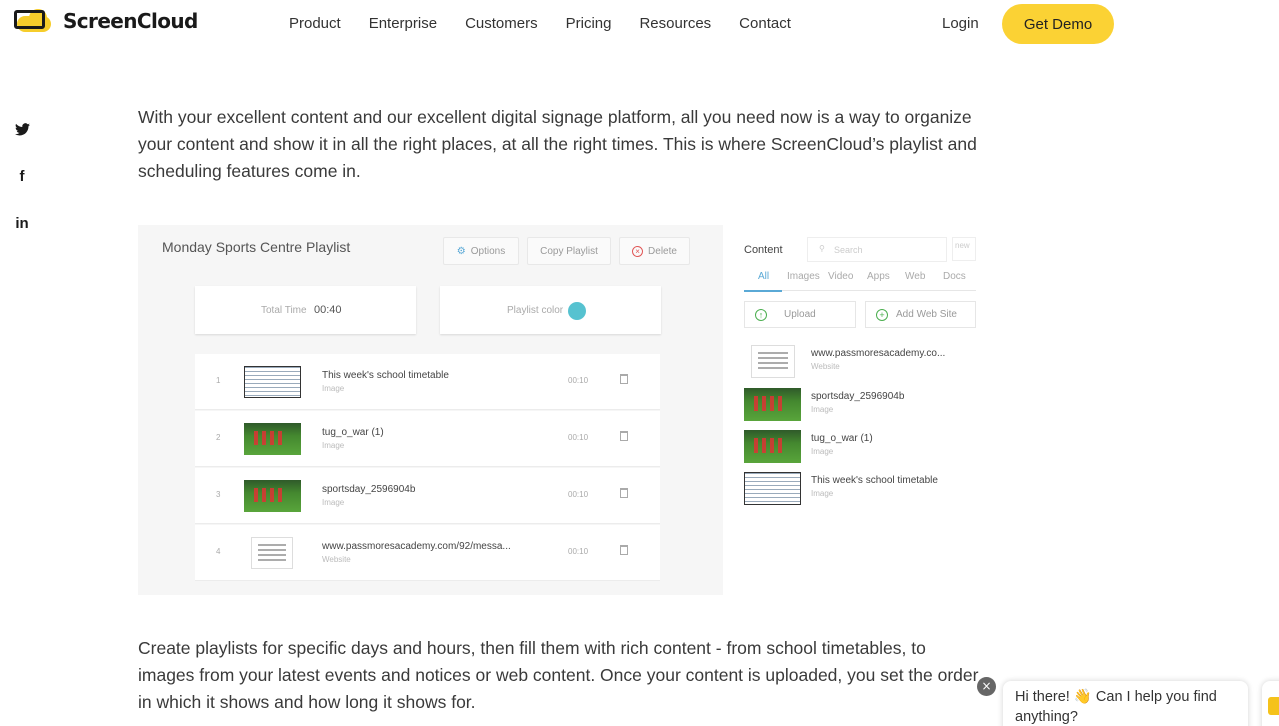  Describe the element at coordinates (589, 23) in the screenshot. I see `nav-pricing: Pricing` at that location.